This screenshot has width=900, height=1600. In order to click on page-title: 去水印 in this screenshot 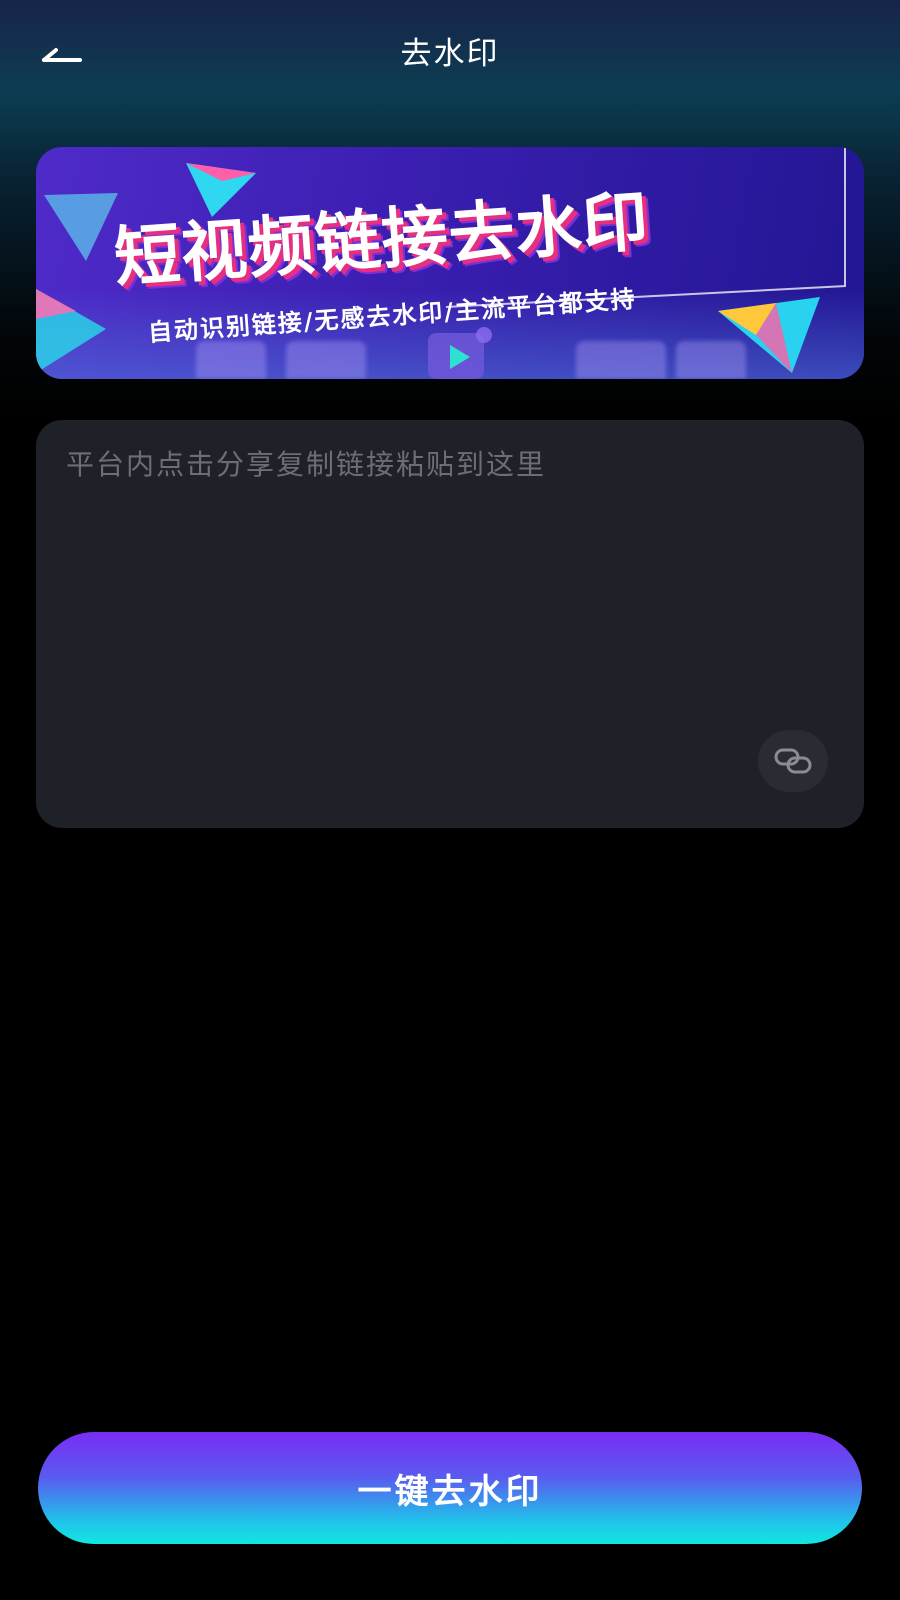, I will do `click(450, 54)`.